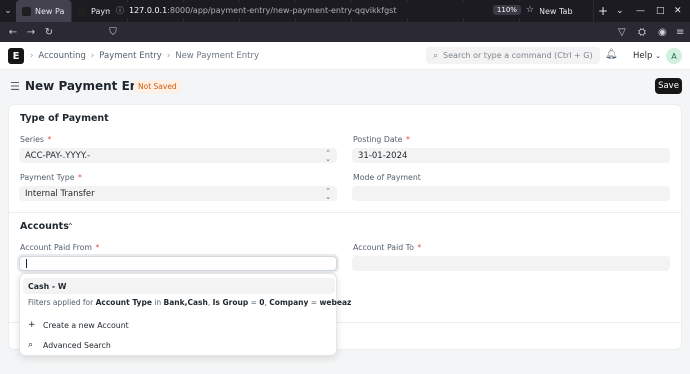 The image size is (690, 374). I want to click on browser-tab-label: New Pa, so click(50, 11).